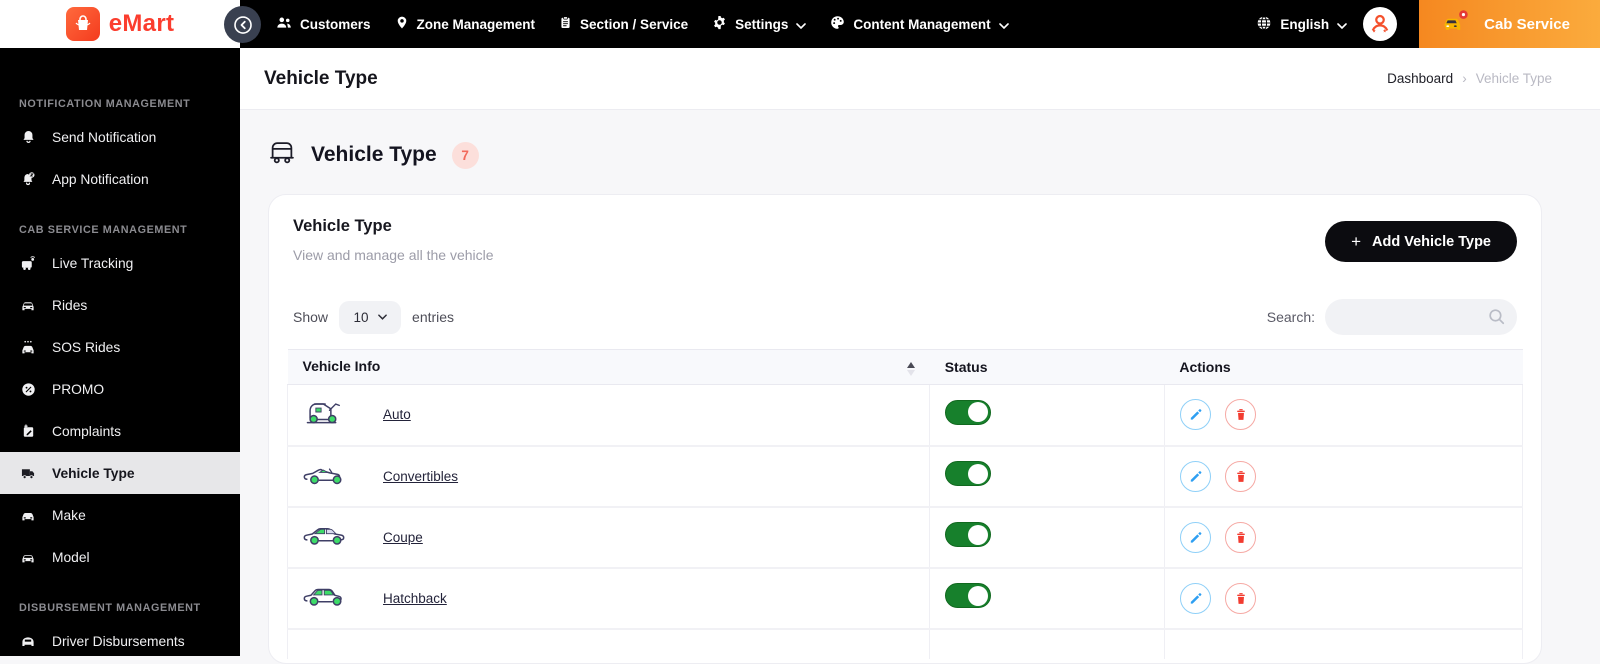 Image resolution: width=1600 pixels, height=664 pixels. What do you see at coordinates (28, 179) in the screenshot?
I see `bell-alert-icon` at bounding box center [28, 179].